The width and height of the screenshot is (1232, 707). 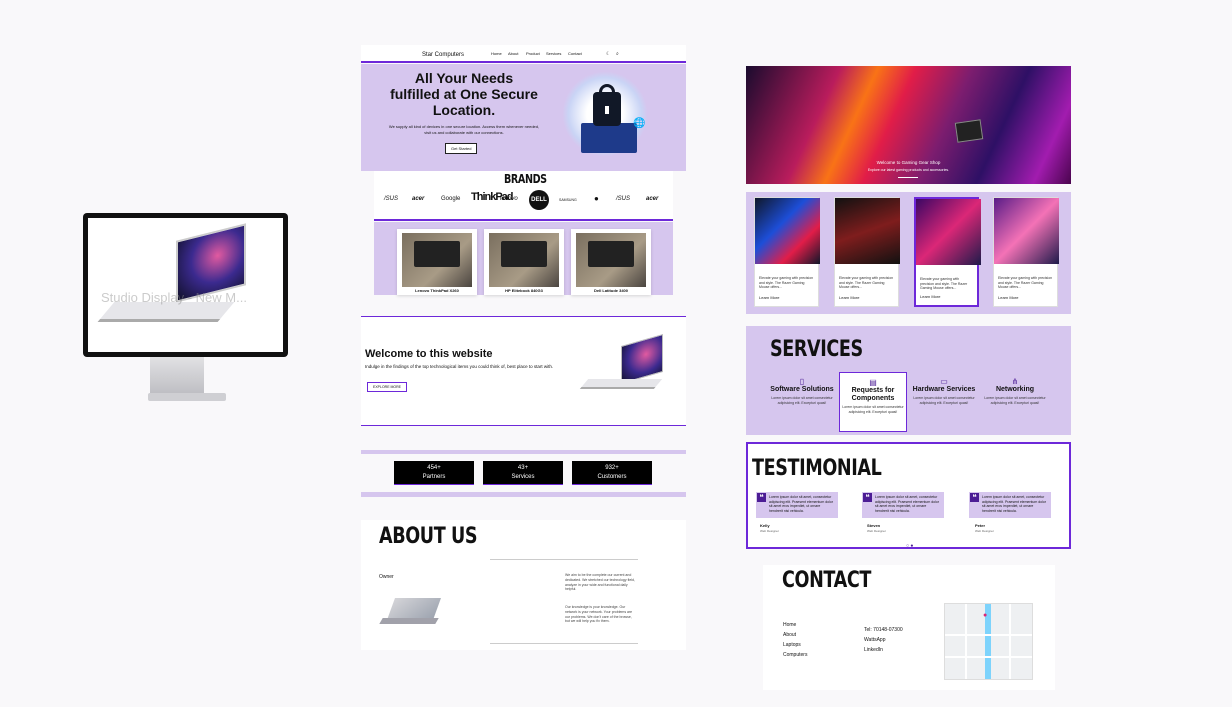 I want to click on security-lock-illustration: 🌐, so click(x=606, y=114).